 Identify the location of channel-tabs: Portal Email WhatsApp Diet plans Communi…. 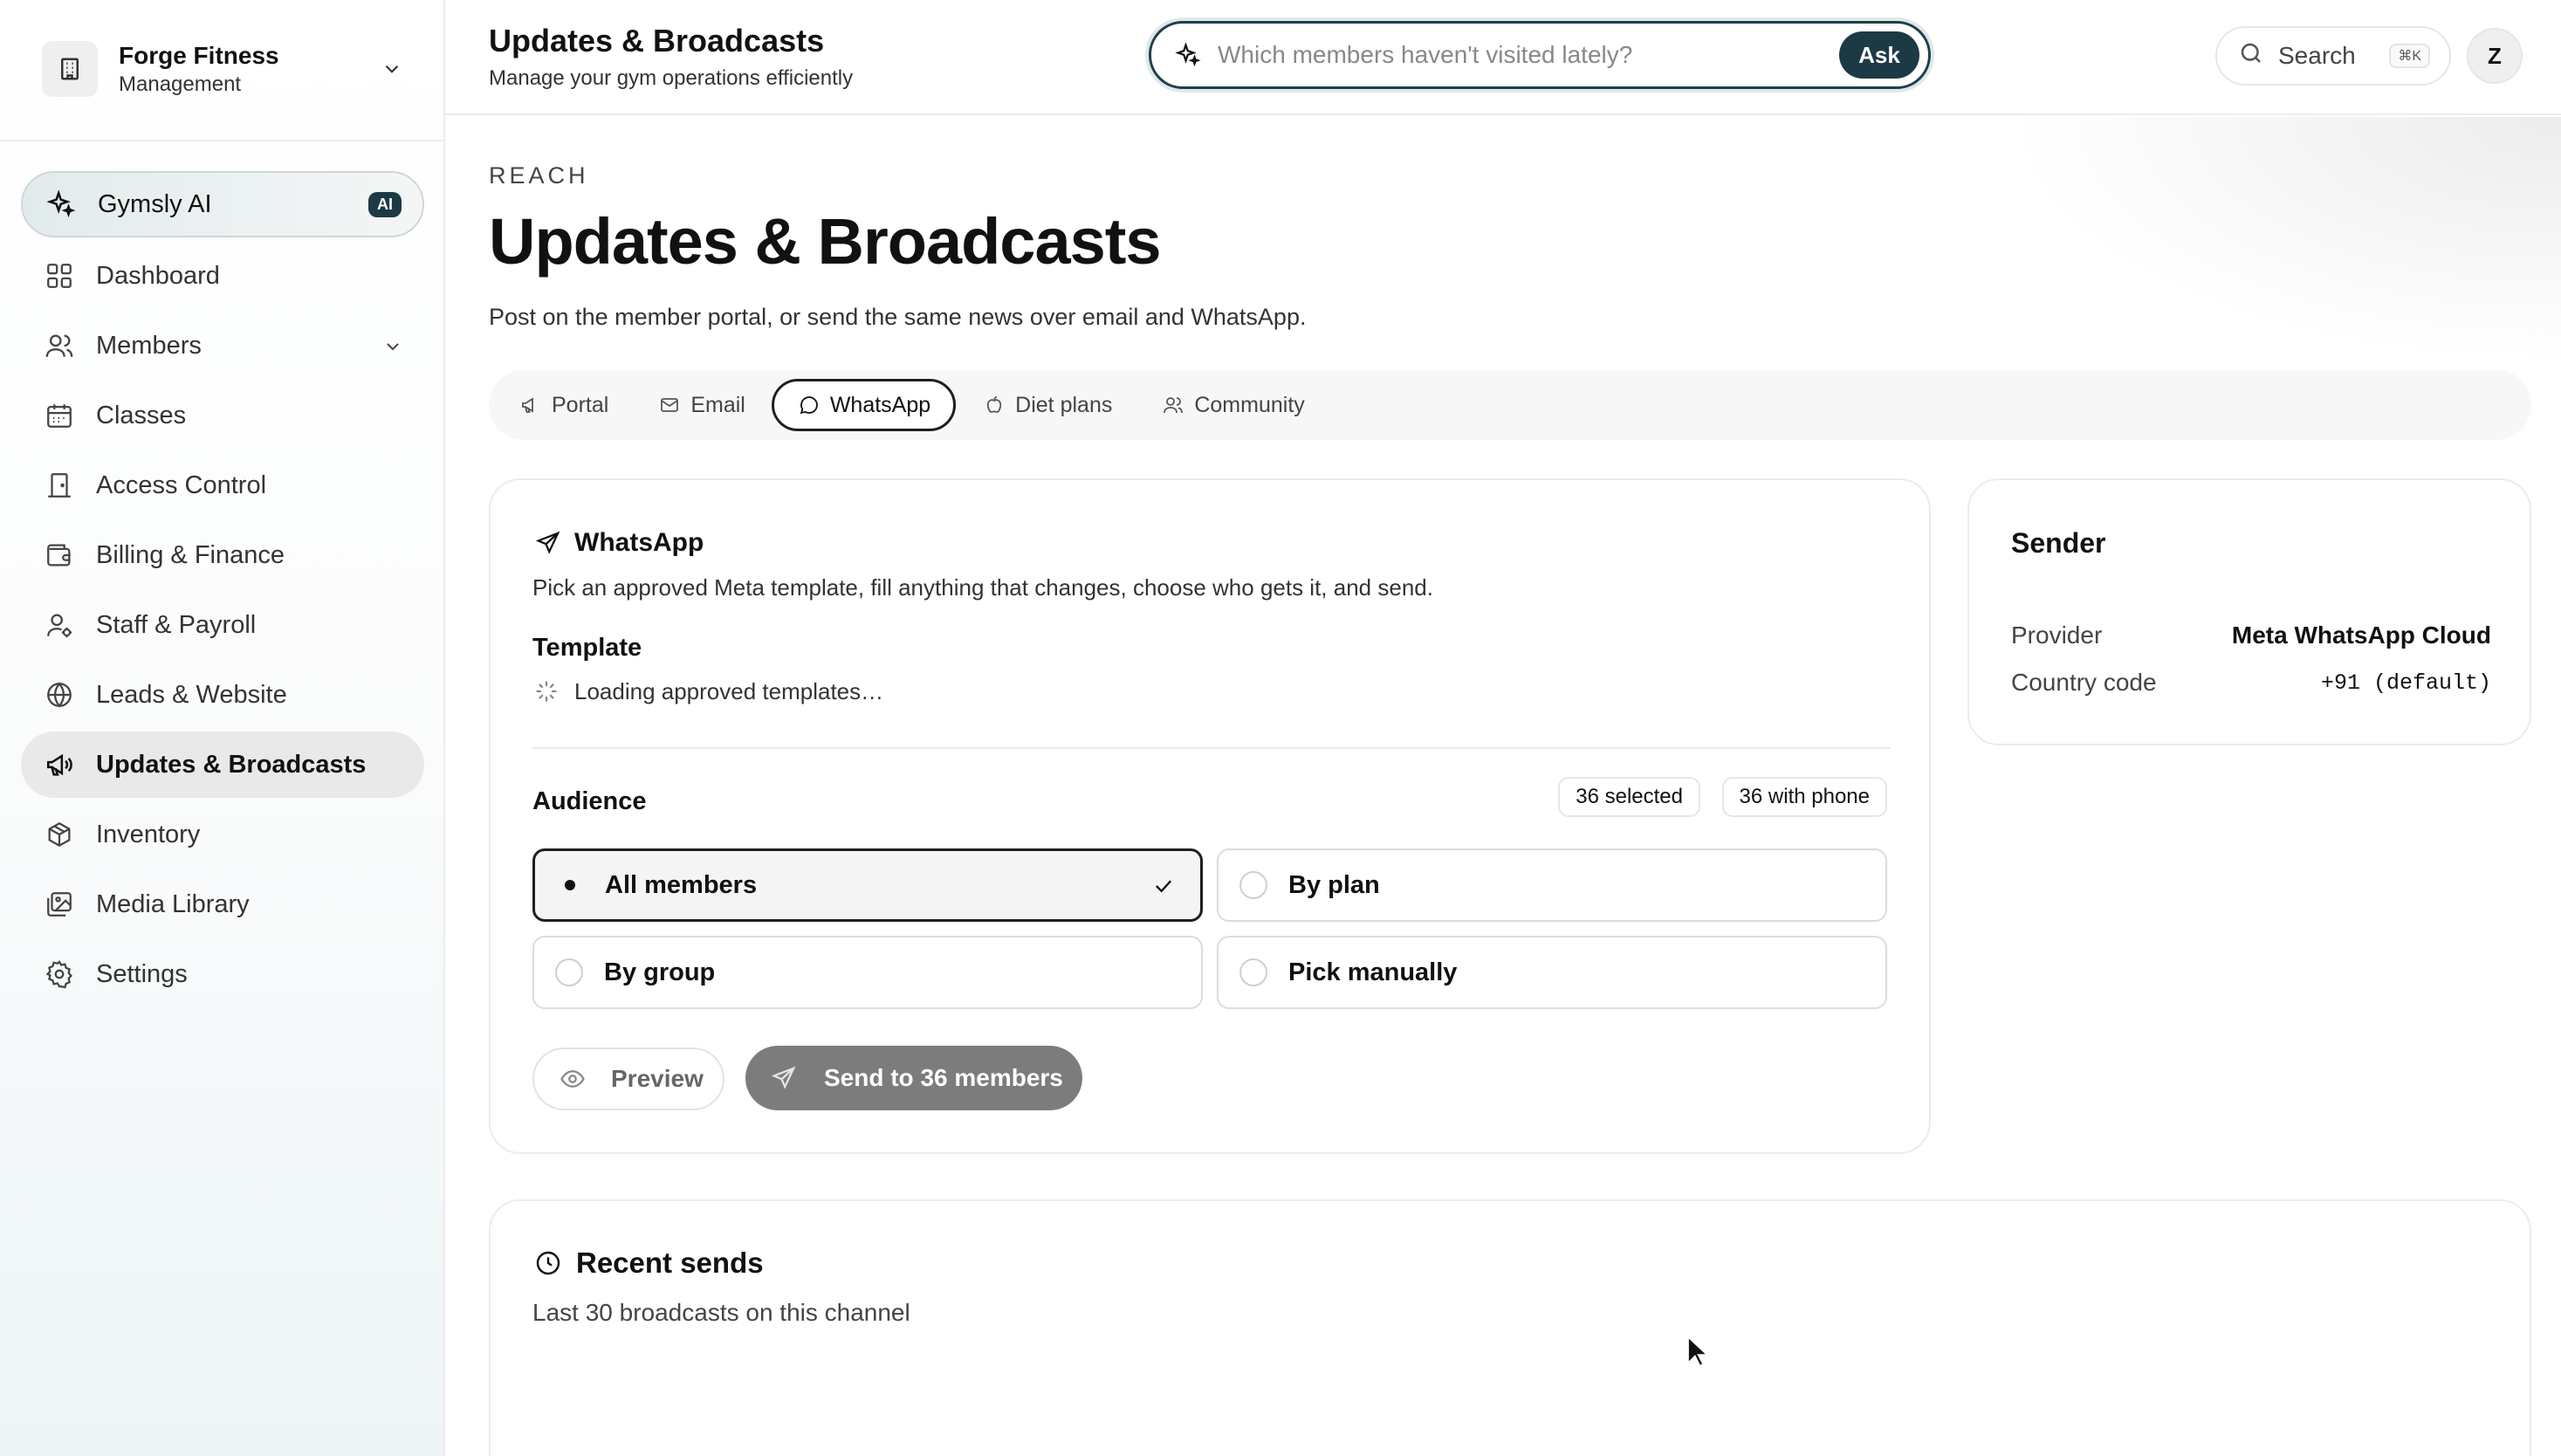
(1510, 405).